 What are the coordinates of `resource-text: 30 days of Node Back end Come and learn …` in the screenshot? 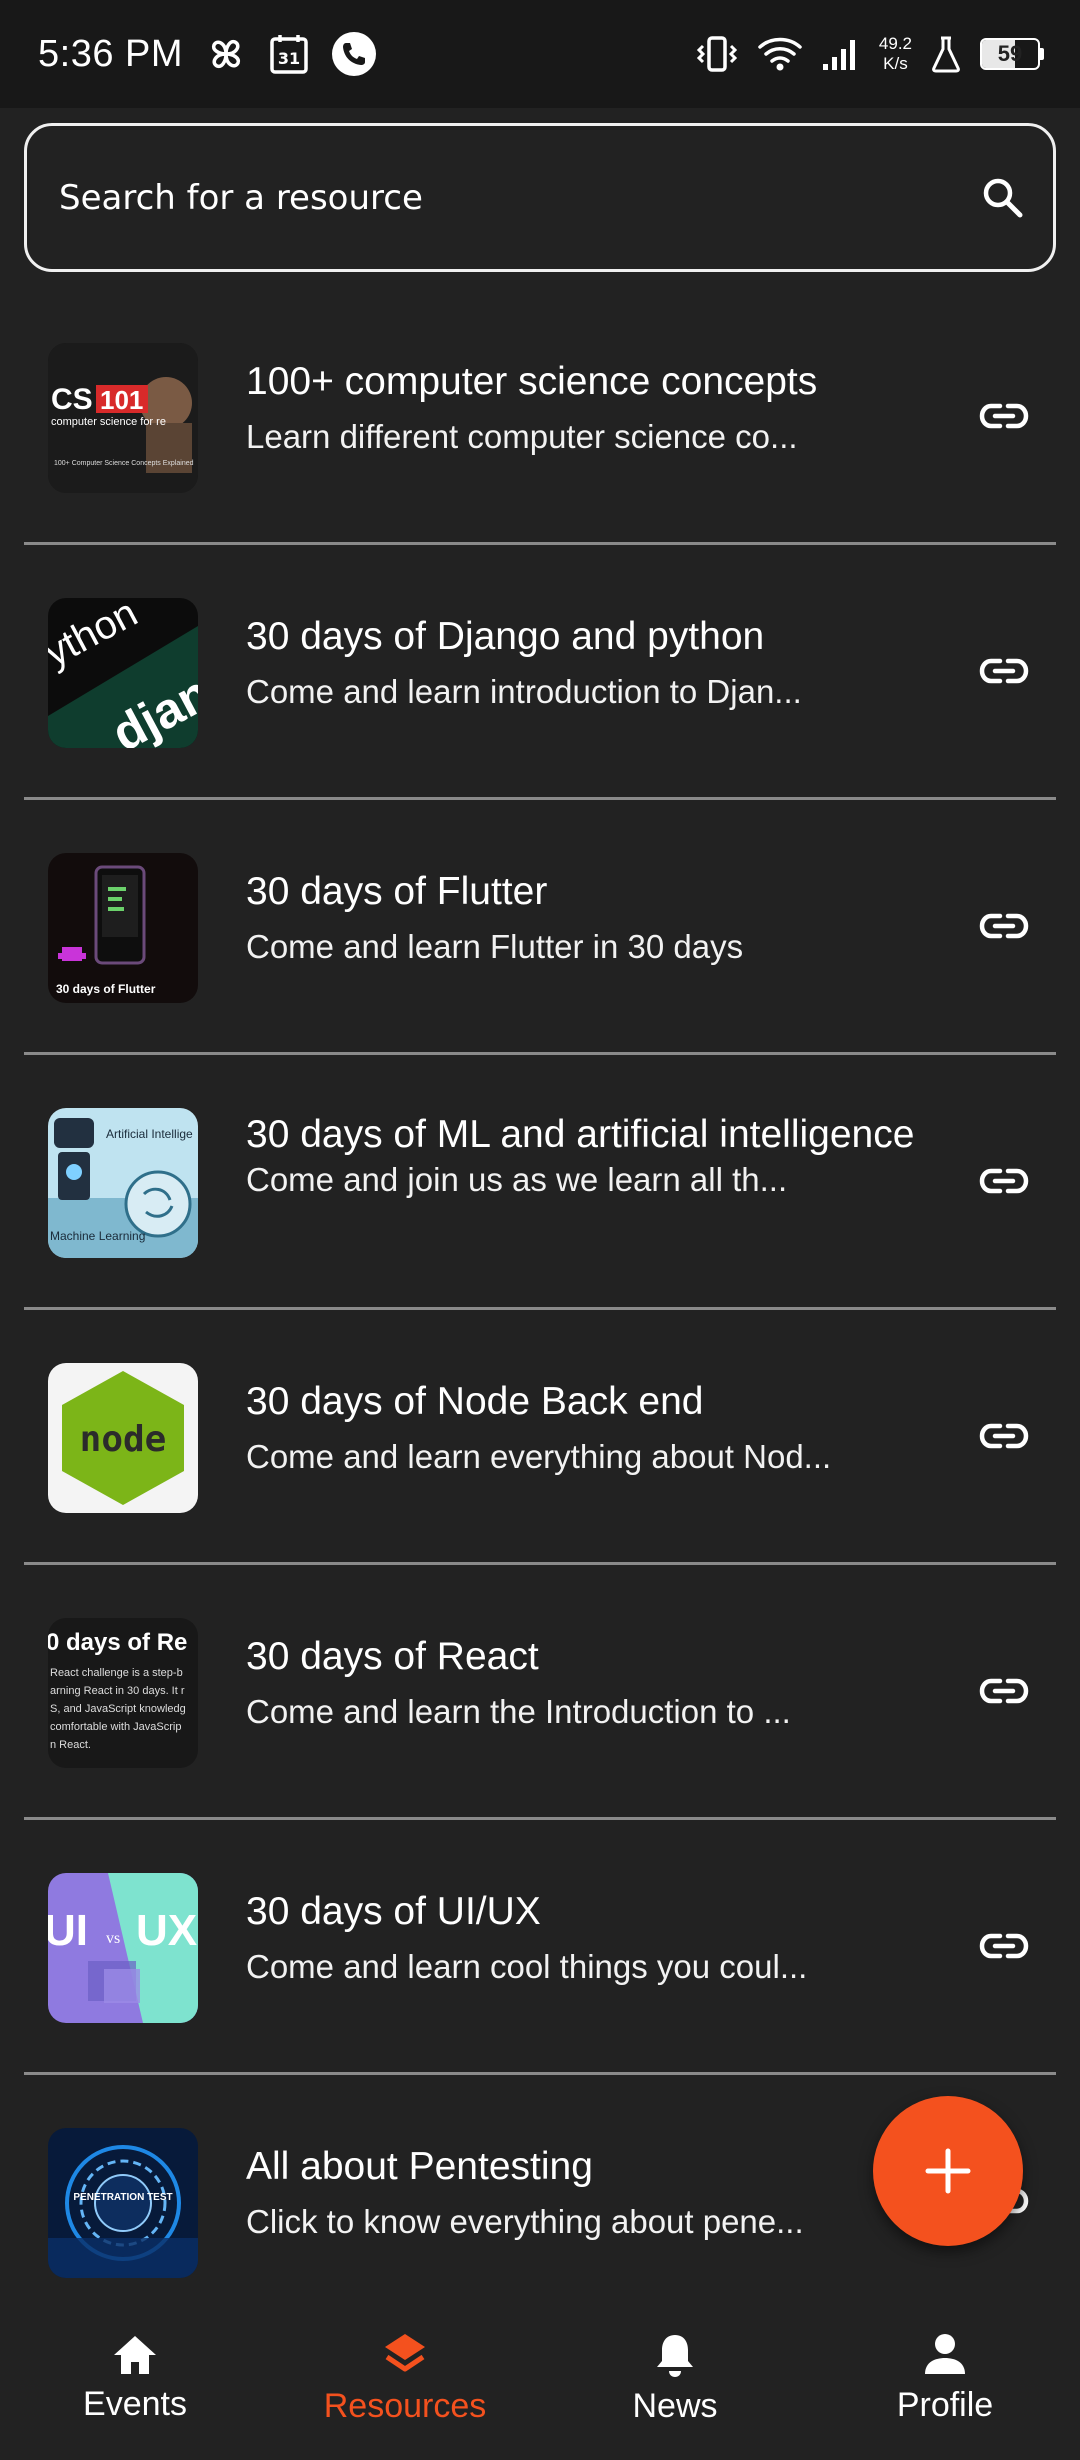 It's located at (586, 1428).